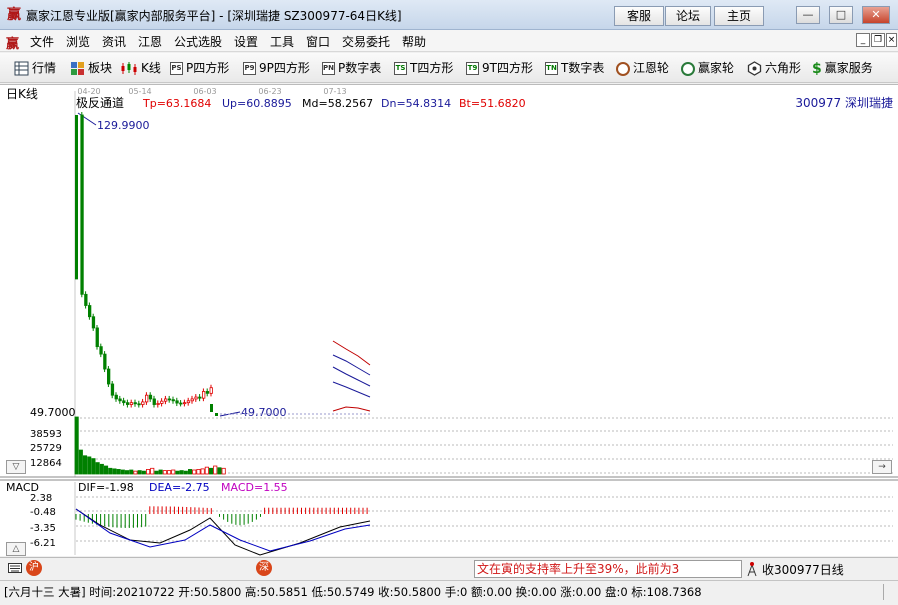 This screenshot has height=605, width=898. Describe the element at coordinates (254, 487) in the screenshot. I see `macd-value: MACD=1.55` at that location.